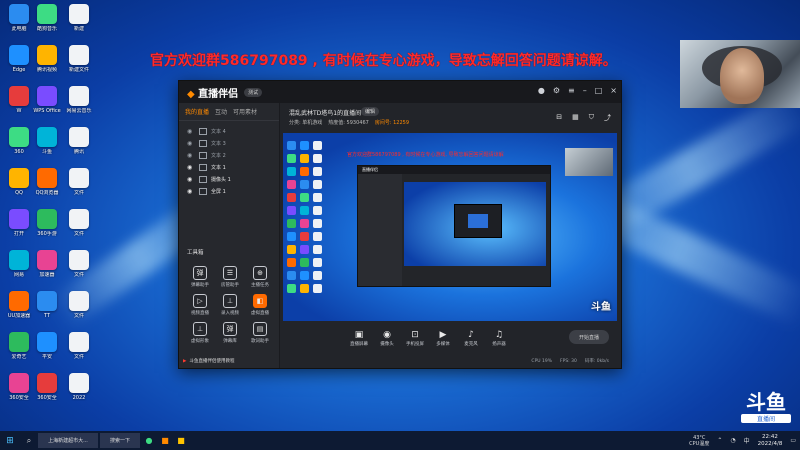 The width and height of the screenshot is (800, 450). What do you see at coordinates (79, 23) in the screenshot?
I see `desktop-icon: 新建` at bounding box center [79, 23].